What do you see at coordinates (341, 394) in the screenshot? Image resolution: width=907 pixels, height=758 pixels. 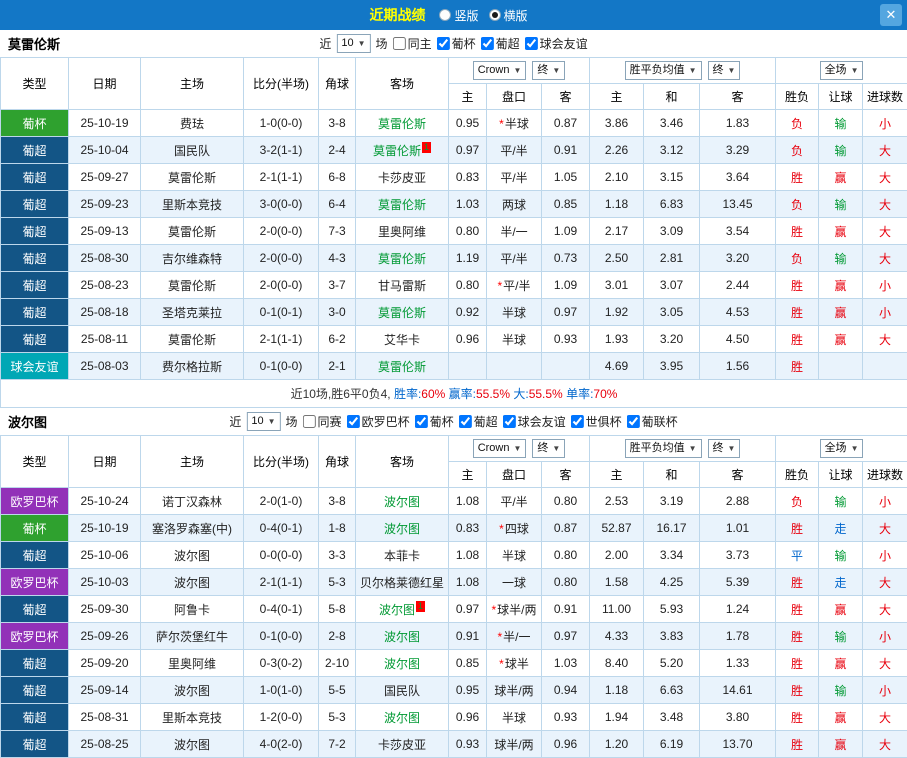 I see `summary-segment: 近10场,胜6平0负4,` at bounding box center [341, 394].